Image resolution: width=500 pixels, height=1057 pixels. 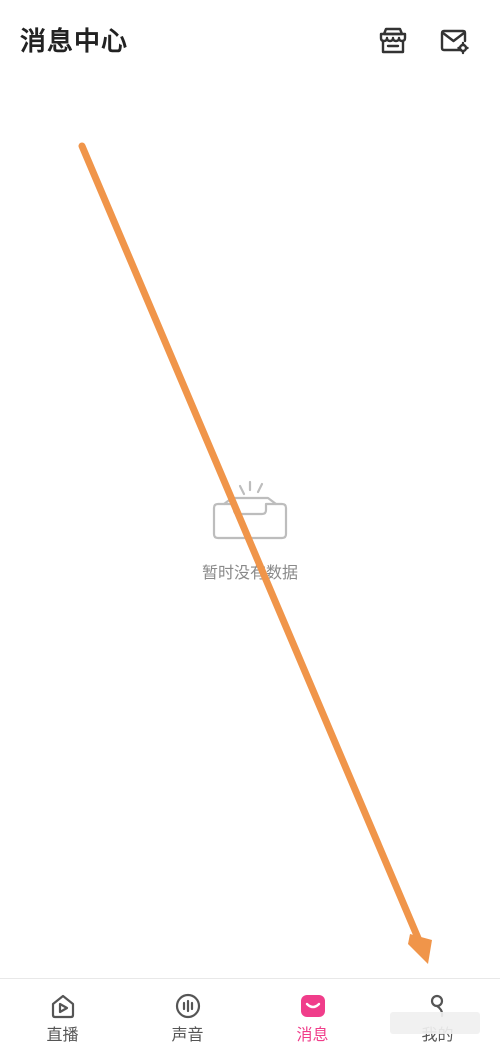 I want to click on store-icon, so click(x=393, y=41).